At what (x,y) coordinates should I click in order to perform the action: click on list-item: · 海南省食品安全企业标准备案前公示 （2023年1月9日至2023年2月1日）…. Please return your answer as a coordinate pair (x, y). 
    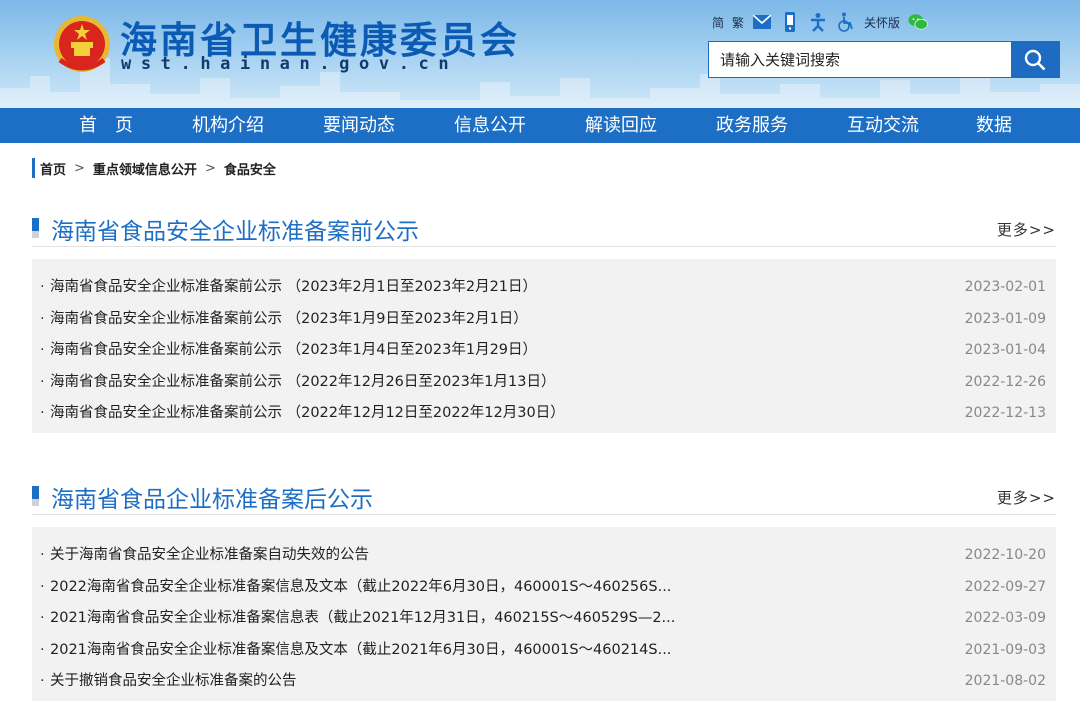
    Looking at the image, I should click on (544, 320).